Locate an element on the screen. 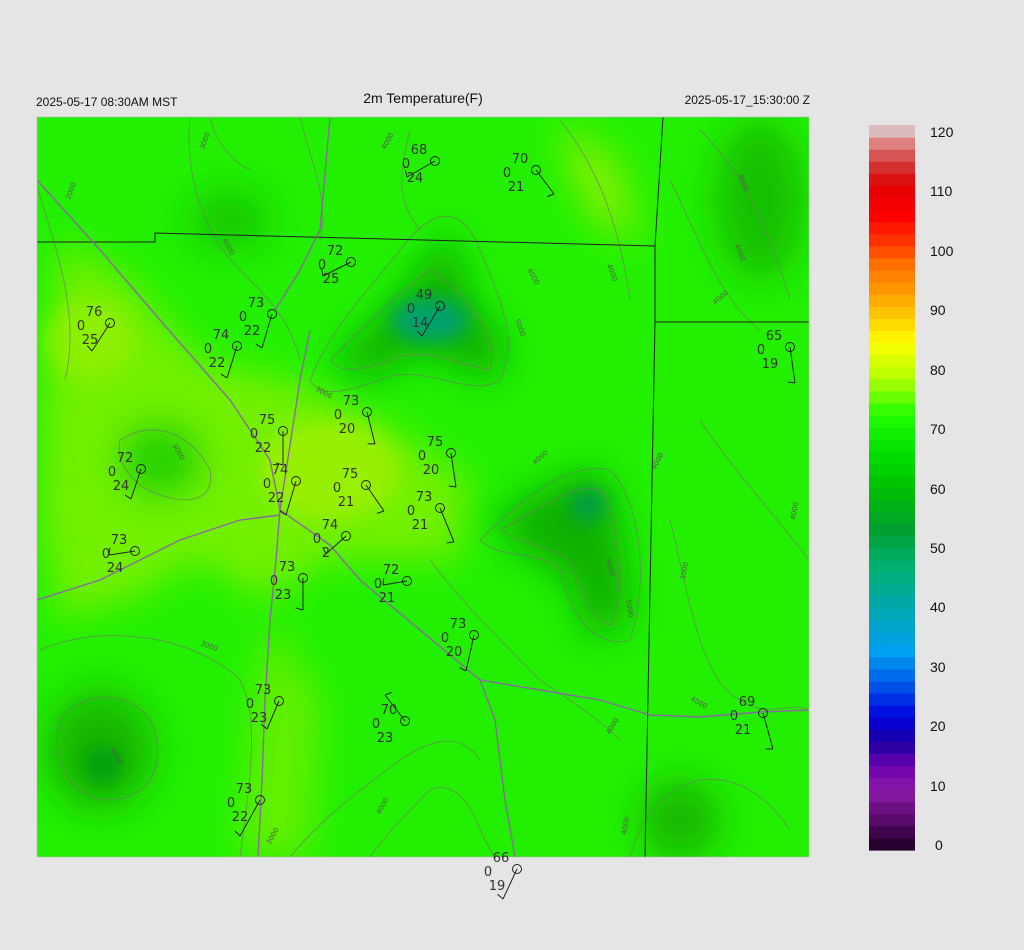  station-temperature: 68 is located at coordinates (419, 150).